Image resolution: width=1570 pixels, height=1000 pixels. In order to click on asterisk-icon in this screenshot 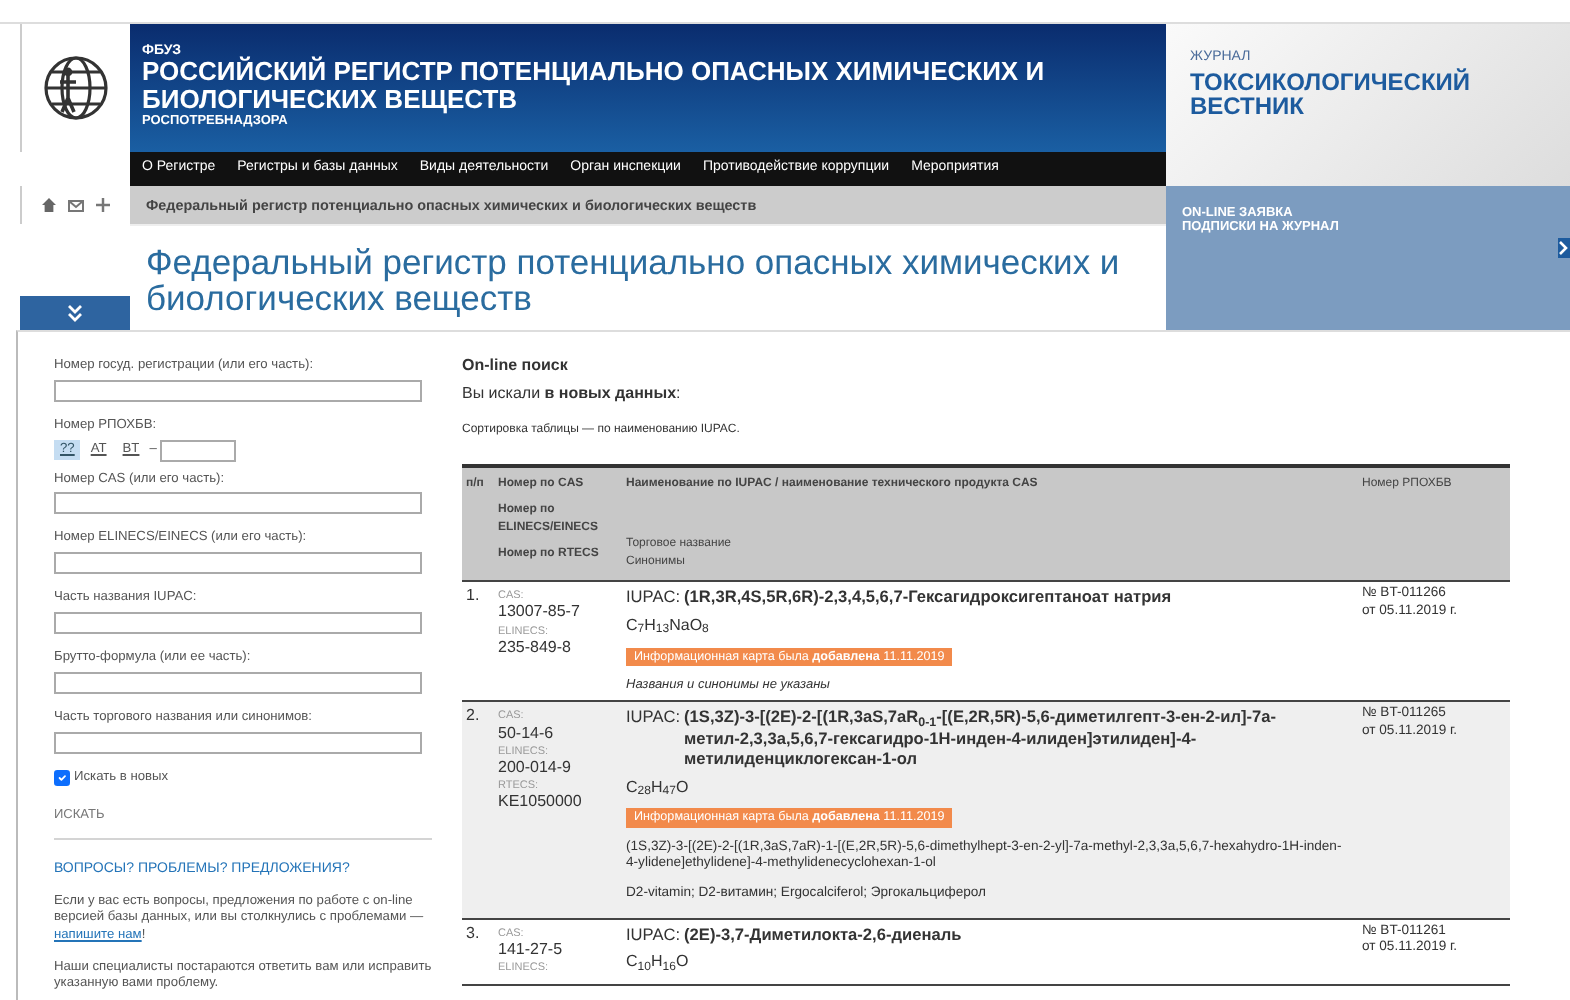, I will do `click(103, 205)`.